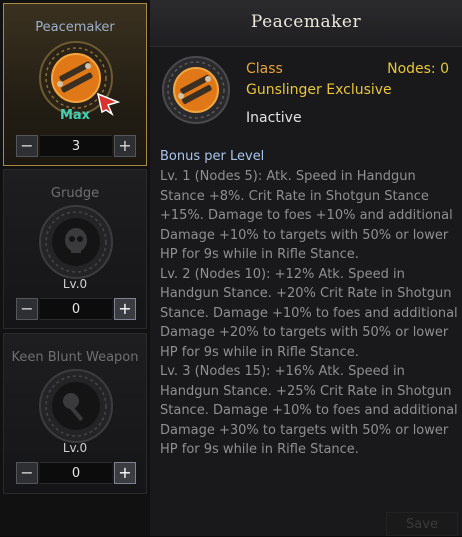 This screenshot has width=462, height=537. I want to click on nodes-count: Nodes: 0, so click(418, 69).